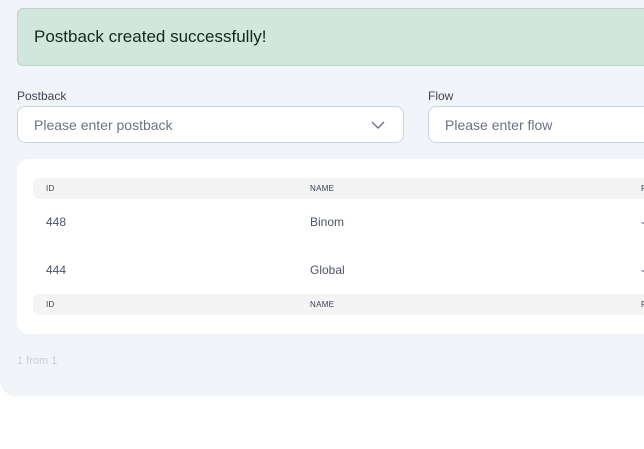  I want to click on table-footer: ID NAME F, so click(338, 304).